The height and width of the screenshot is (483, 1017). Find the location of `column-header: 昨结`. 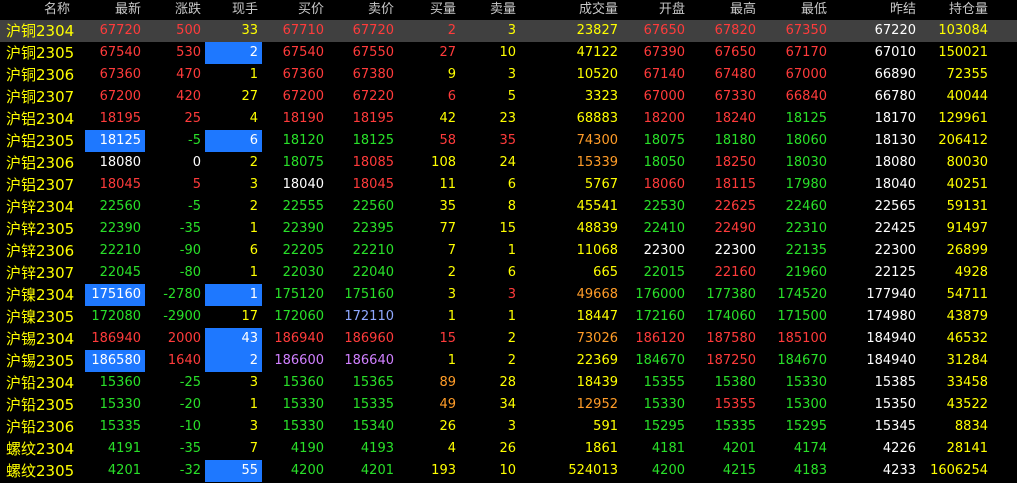

column-header: 昨结 is located at coordinates (875, 10).